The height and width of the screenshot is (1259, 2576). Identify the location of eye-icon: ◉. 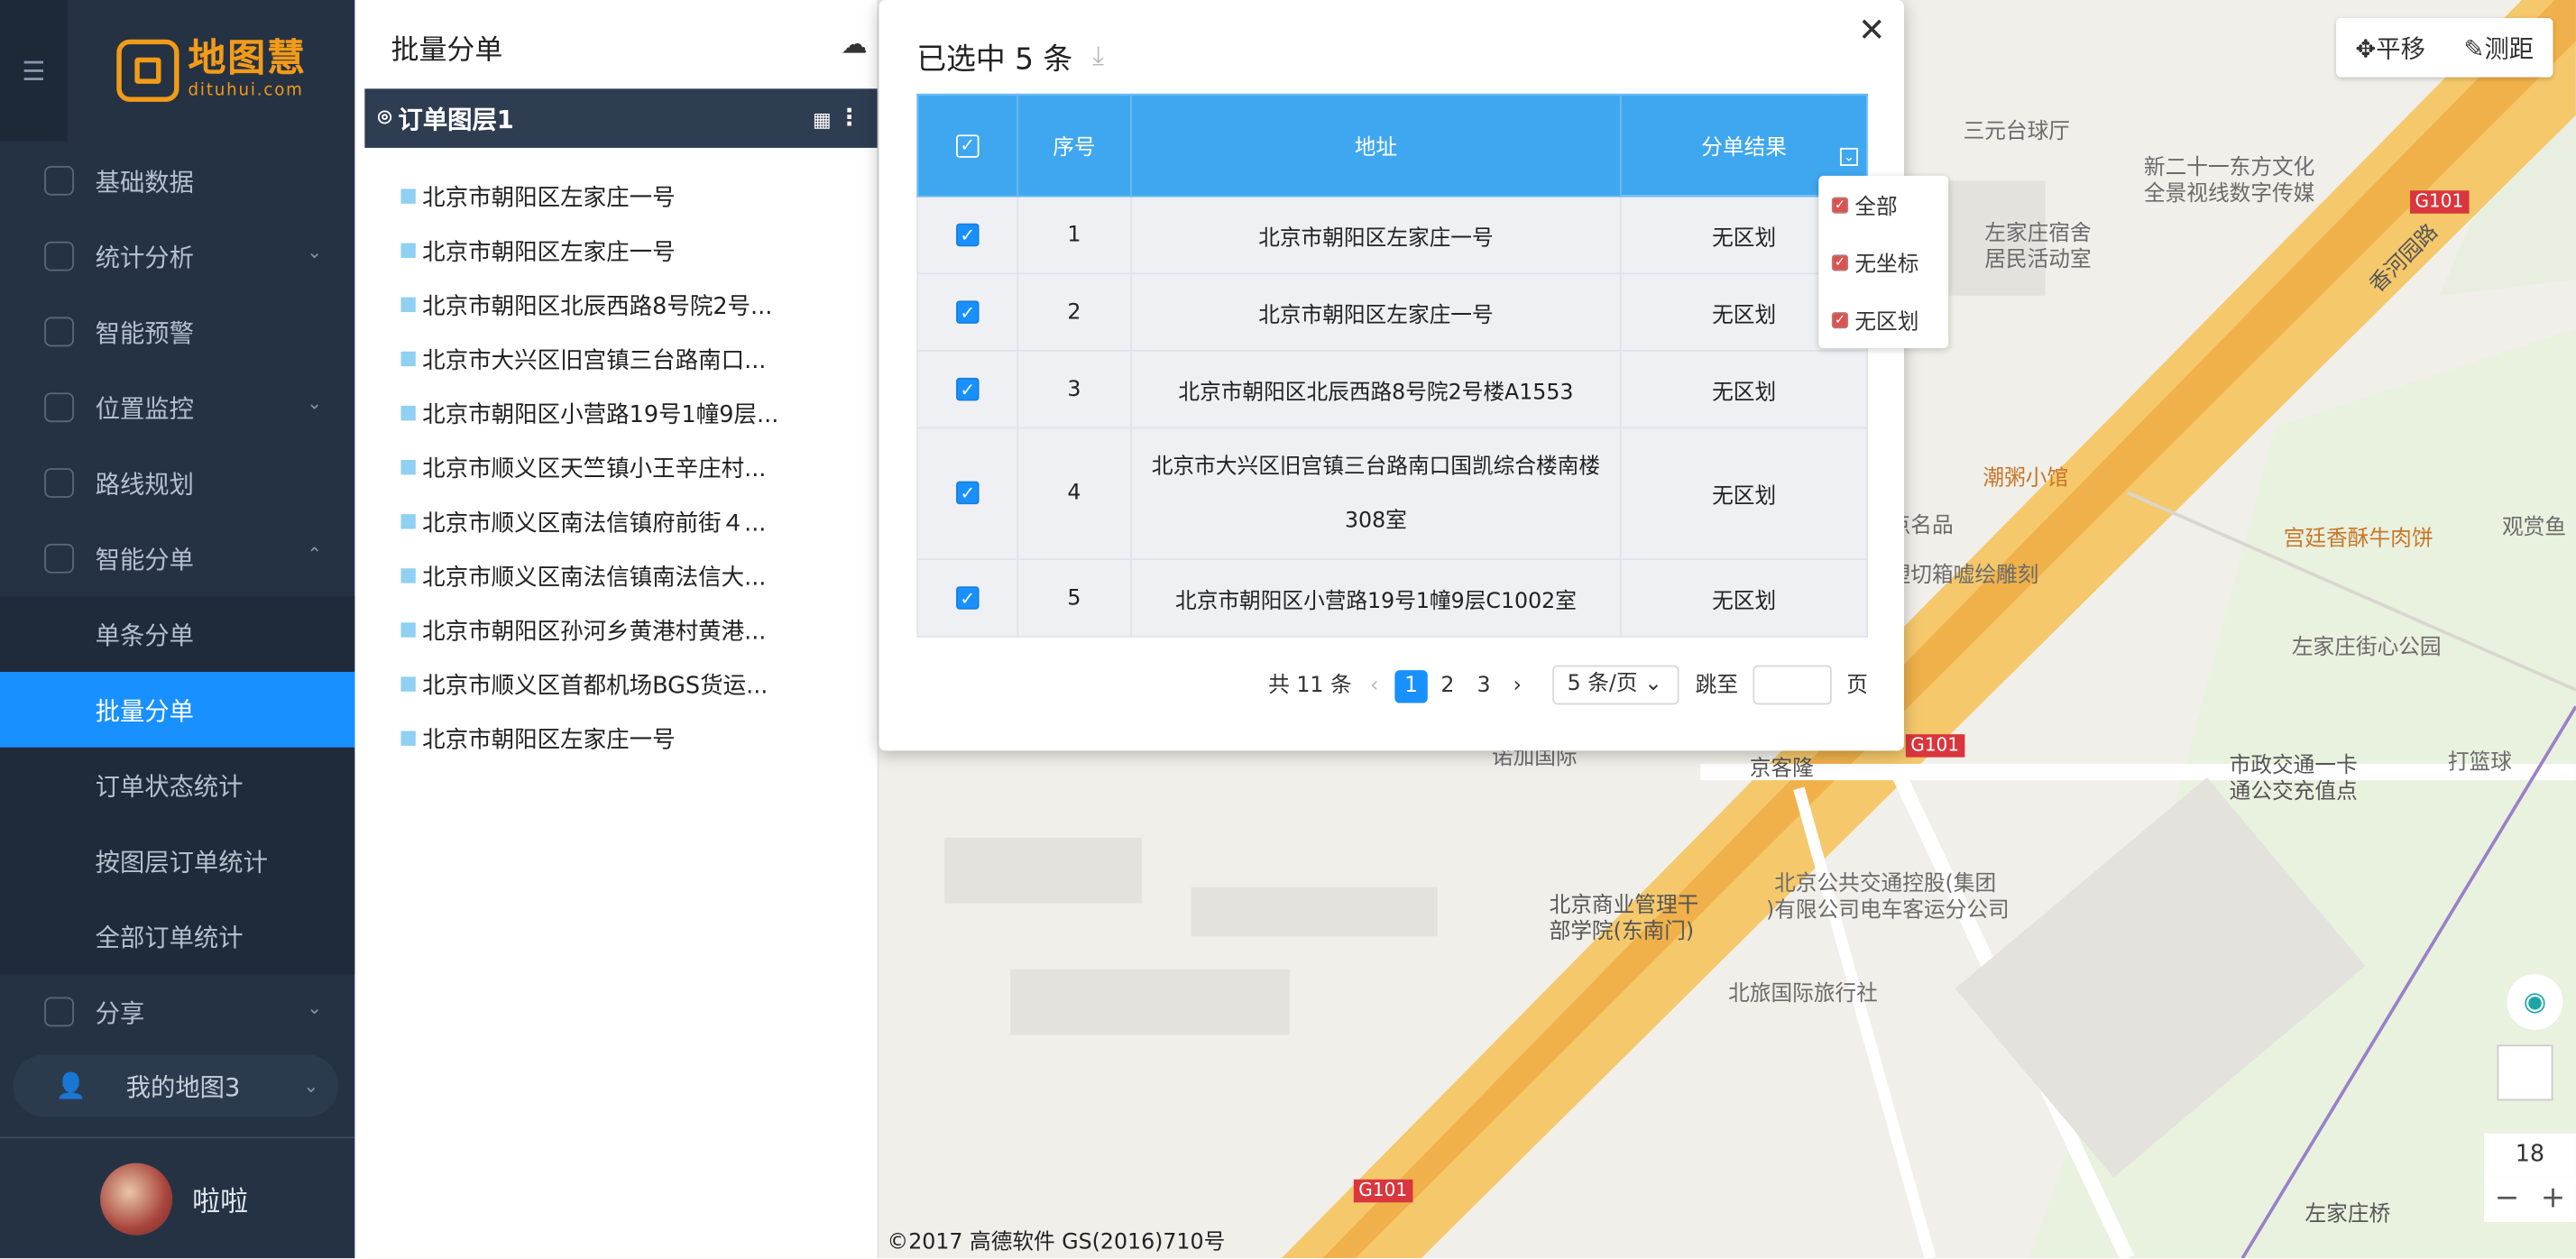
(2535, 1002).